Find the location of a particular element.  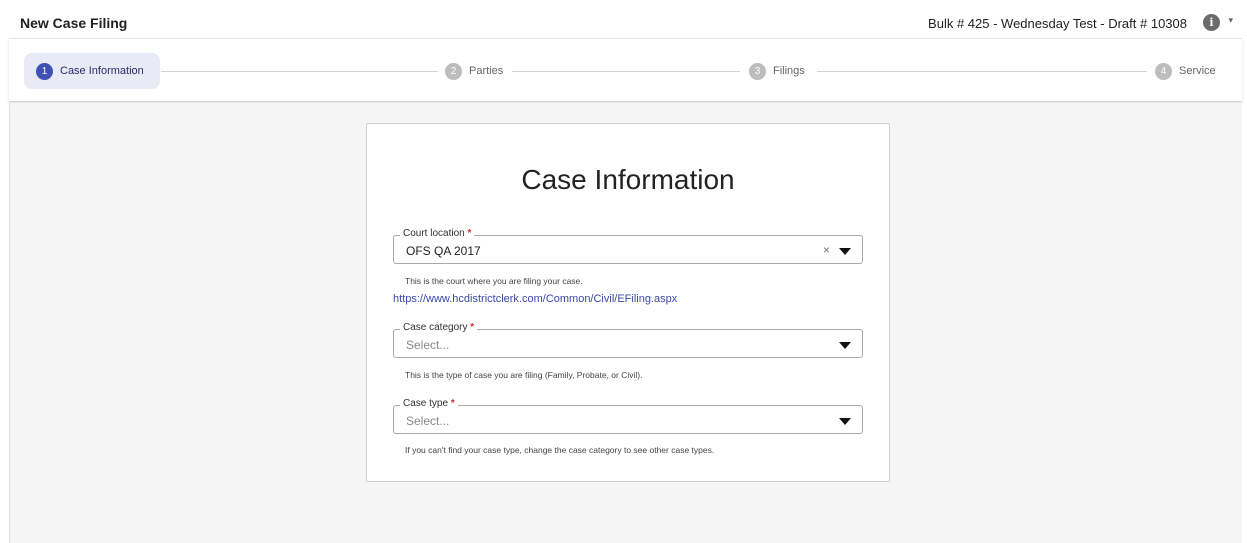

step-filings: 3 Filings is located at coordinates (777, 71).